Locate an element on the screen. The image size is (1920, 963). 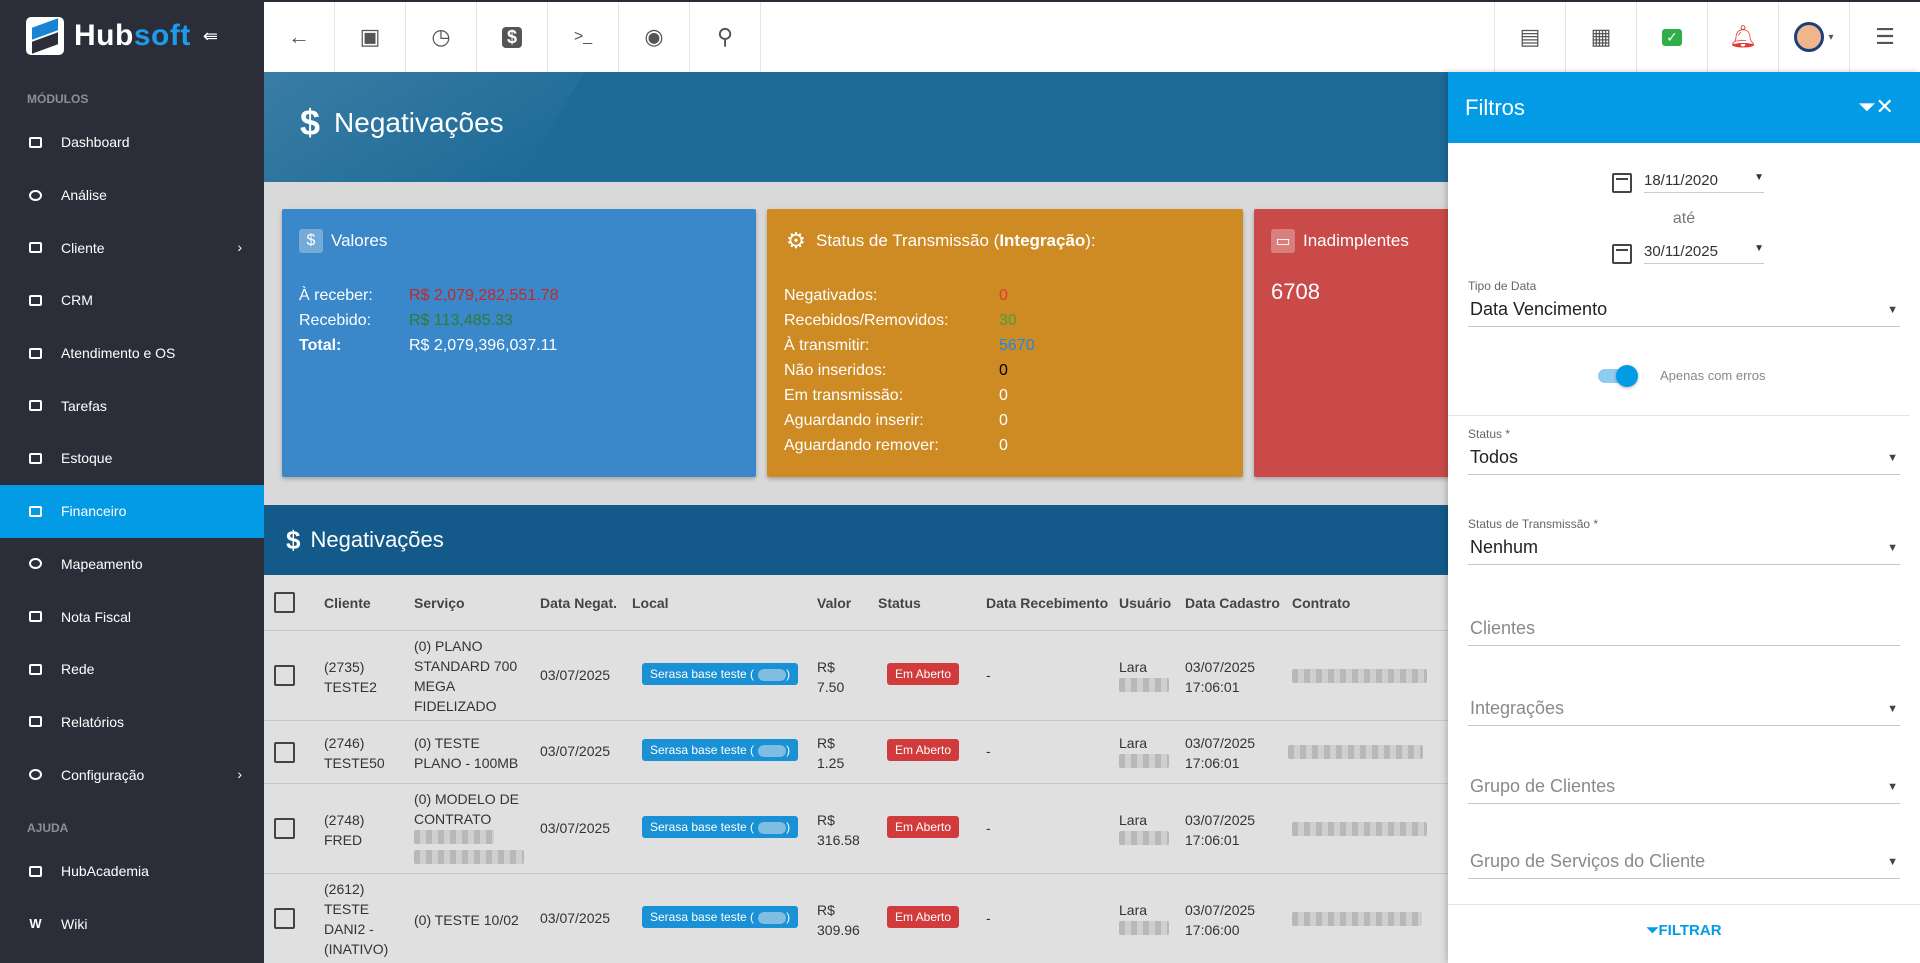
valor-total: R$ 2,079,396,037.11 is located at coordinates (483, 345).